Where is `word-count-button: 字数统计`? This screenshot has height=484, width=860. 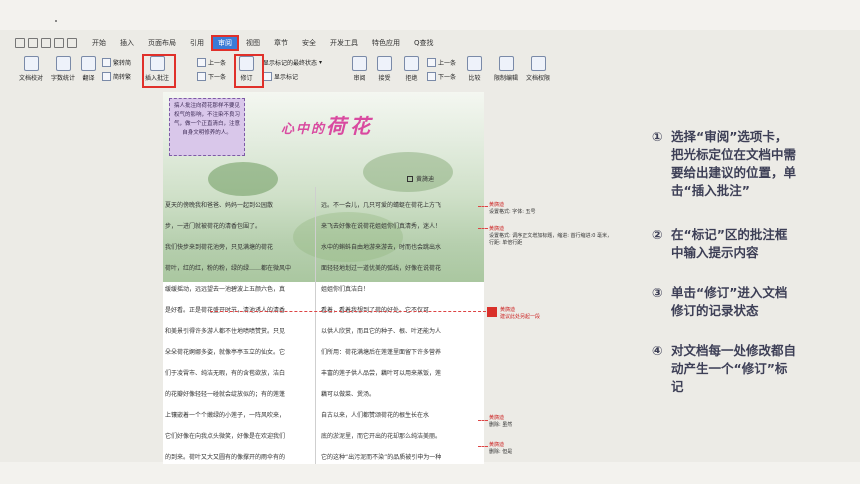
word-count-button: 字数统计 is located at coordinates (63, 69).